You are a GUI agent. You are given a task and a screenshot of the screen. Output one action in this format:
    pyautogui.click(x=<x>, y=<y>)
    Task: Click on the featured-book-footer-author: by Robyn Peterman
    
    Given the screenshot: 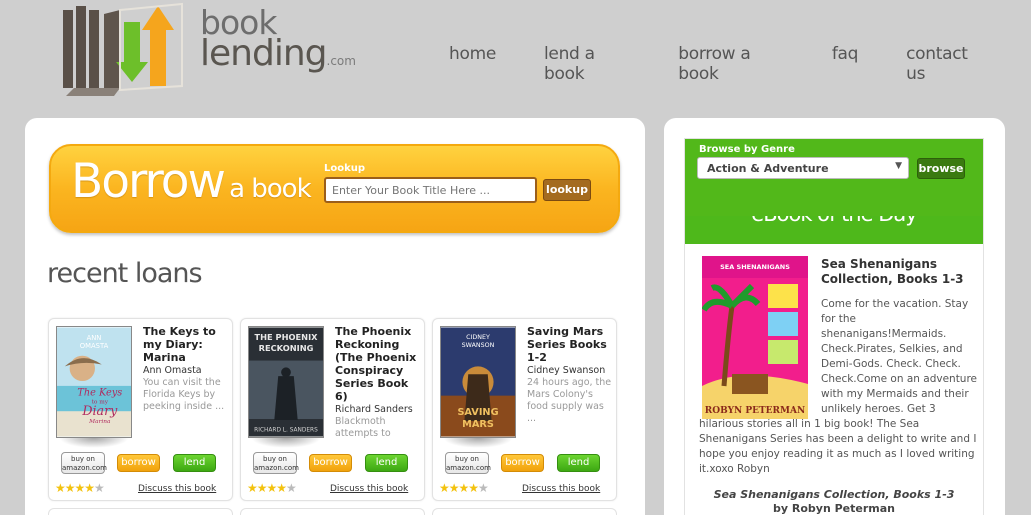 What is the action you would take?
    pyautogui.click(x=834, y=508)
    